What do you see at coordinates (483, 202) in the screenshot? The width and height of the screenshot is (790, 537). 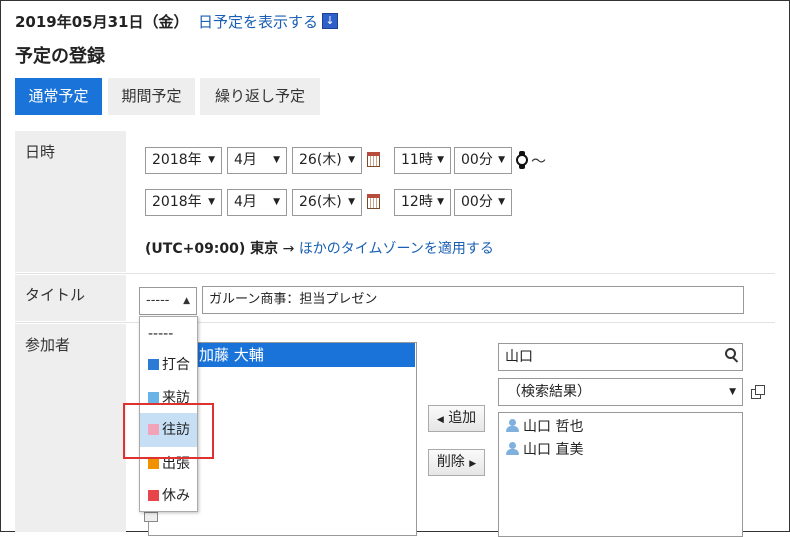 I see `end-minute-select: 00分 ▼` at bounding box center [483, 202].